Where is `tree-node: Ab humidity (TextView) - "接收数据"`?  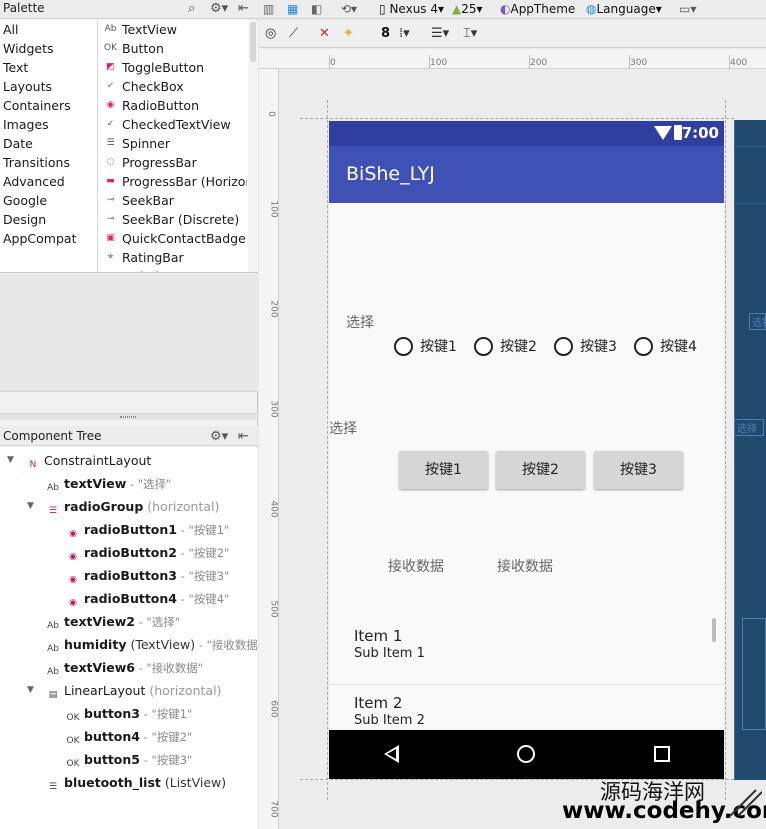
tree-node: Ab humidity (TextView) - "接收数据" is located at coordinates (154, 644).